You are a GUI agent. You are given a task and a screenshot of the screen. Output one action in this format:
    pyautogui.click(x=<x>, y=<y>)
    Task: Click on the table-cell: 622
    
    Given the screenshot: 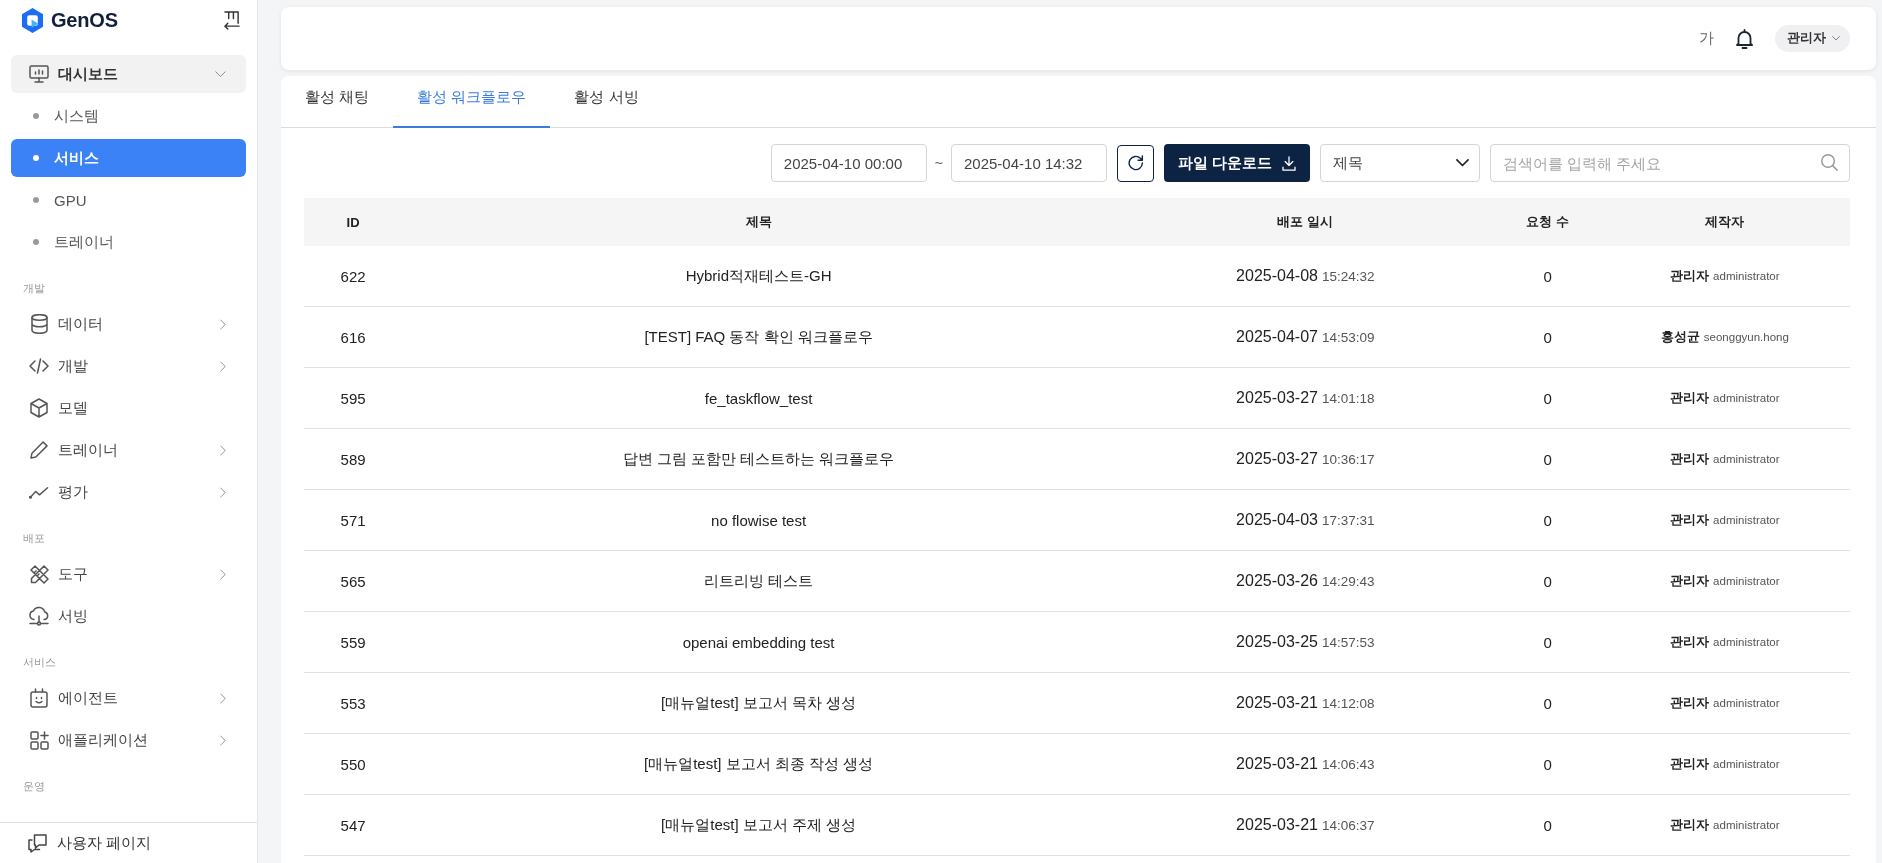 What is the action you would take?
    pyautogui.click(x=353, y=276)
    